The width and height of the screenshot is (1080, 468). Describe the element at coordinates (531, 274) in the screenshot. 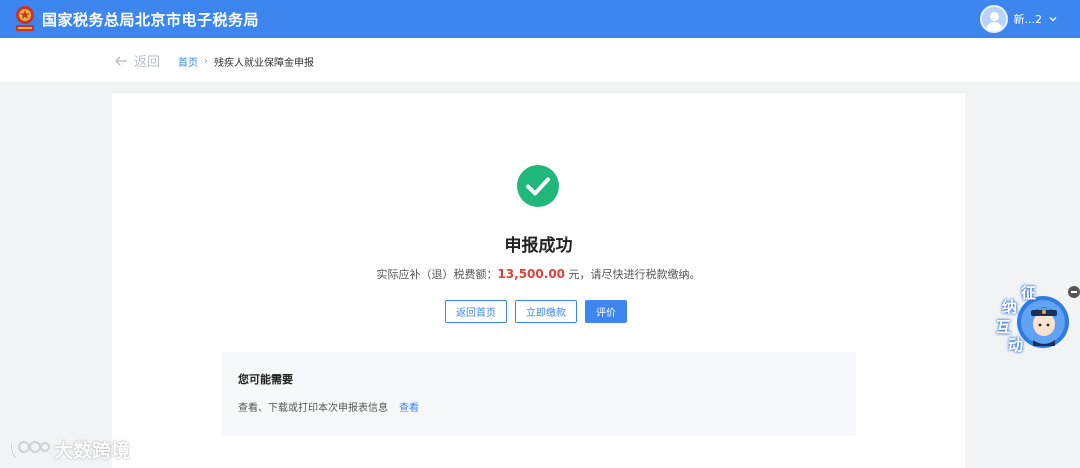

I see `result-amount: 13,500.00` at that location.